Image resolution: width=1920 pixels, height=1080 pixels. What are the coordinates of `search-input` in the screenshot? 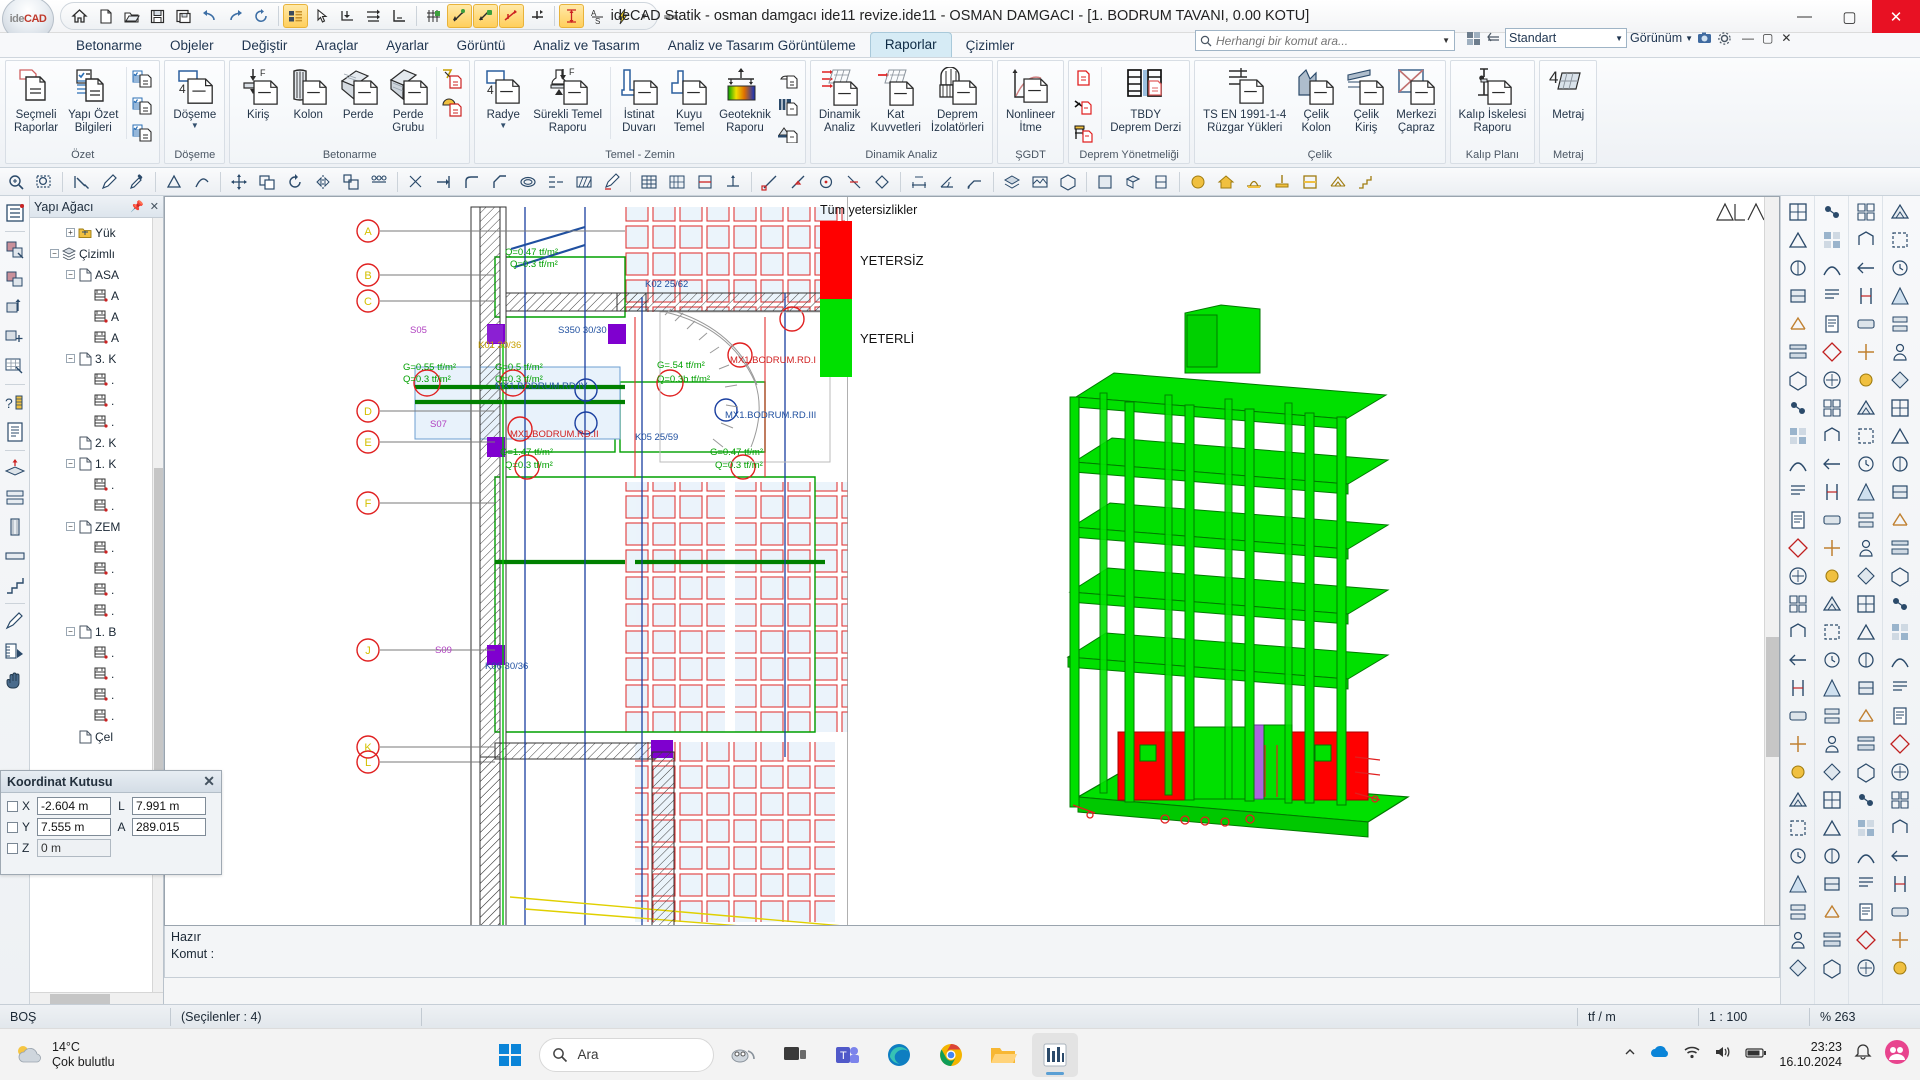 It's located at (1323, 40).